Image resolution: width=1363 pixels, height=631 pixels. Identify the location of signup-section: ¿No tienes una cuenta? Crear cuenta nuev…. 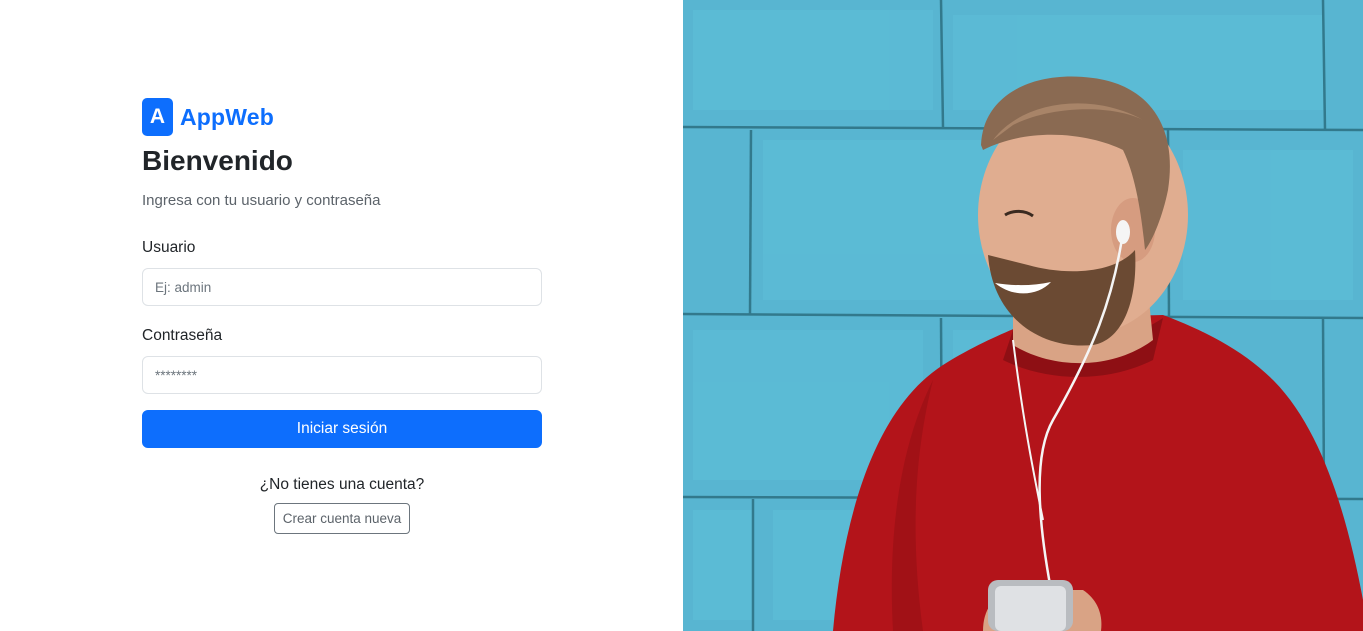
(342, 504).